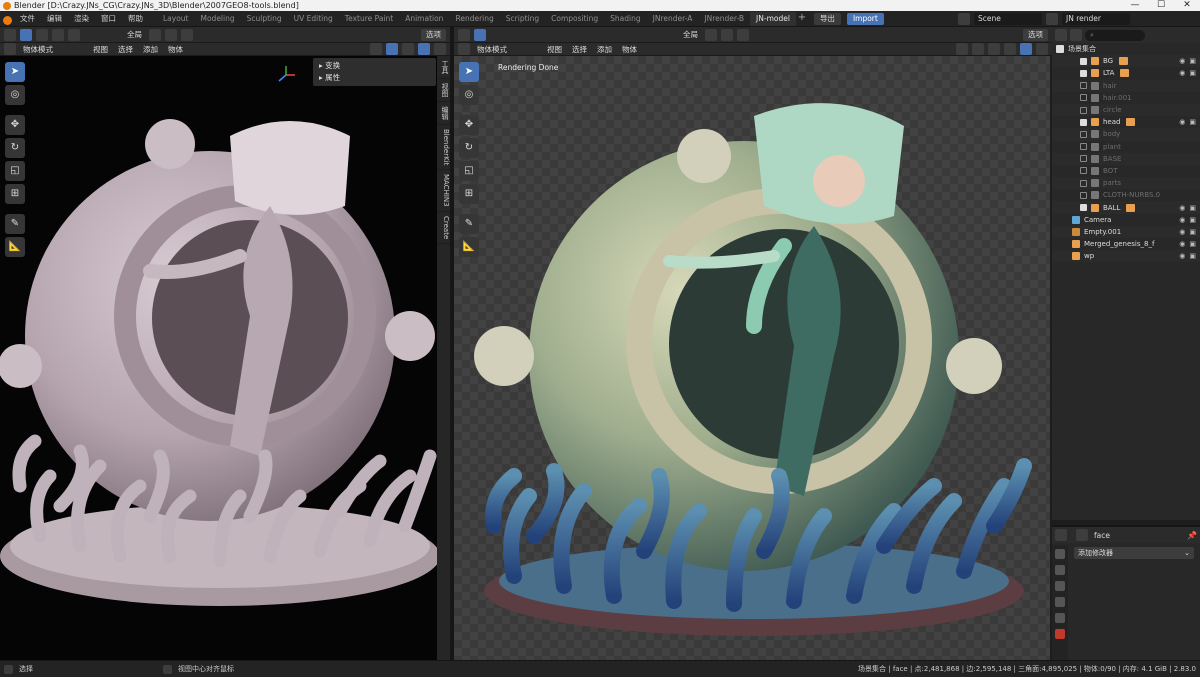  Describe the element at coordinates (802, 19) in the screenshot. I see `add-workspace-button: +` at that location.